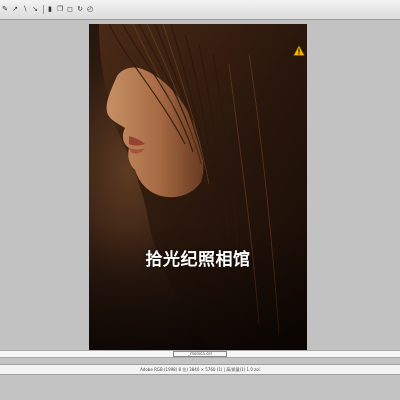  Describe the element at coordinates (90, 10) in the screenshot. I see `reset-icon: ◴` at that location.